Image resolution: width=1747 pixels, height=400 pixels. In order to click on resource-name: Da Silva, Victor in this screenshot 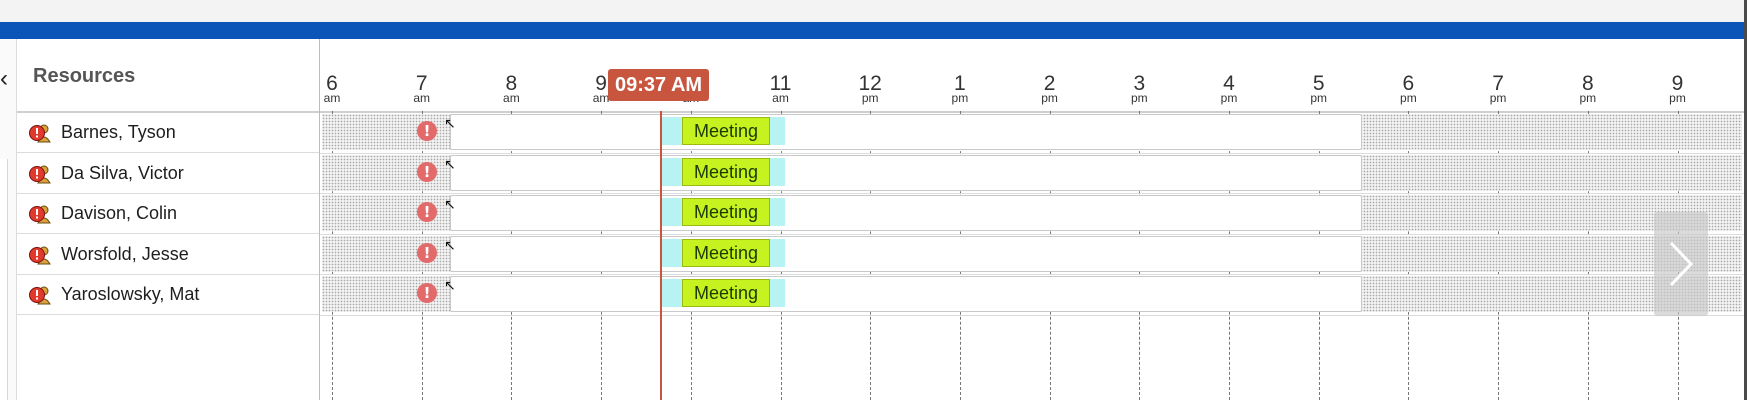, I will do `click(122, 172)`.